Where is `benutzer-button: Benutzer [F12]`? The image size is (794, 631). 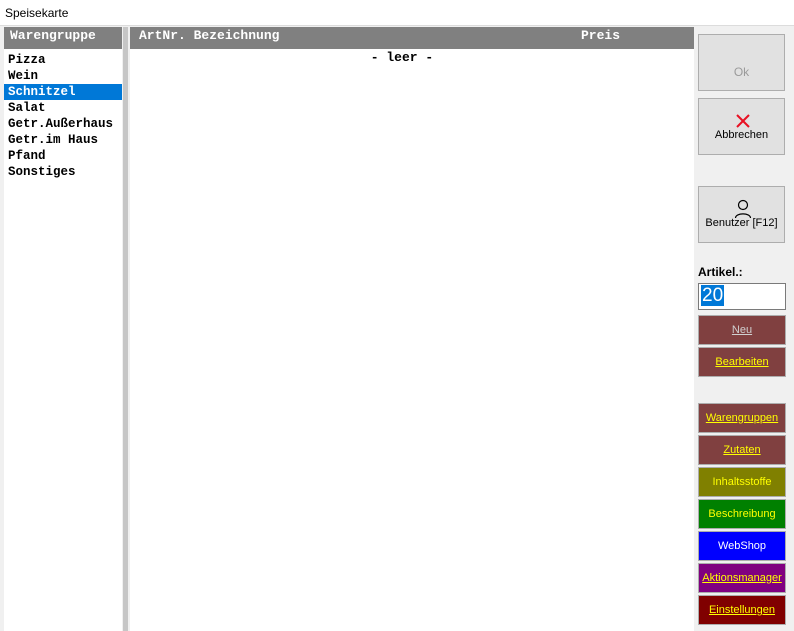 benutzer-button: Benutzer [F12] is located at coordinates (741, 214).